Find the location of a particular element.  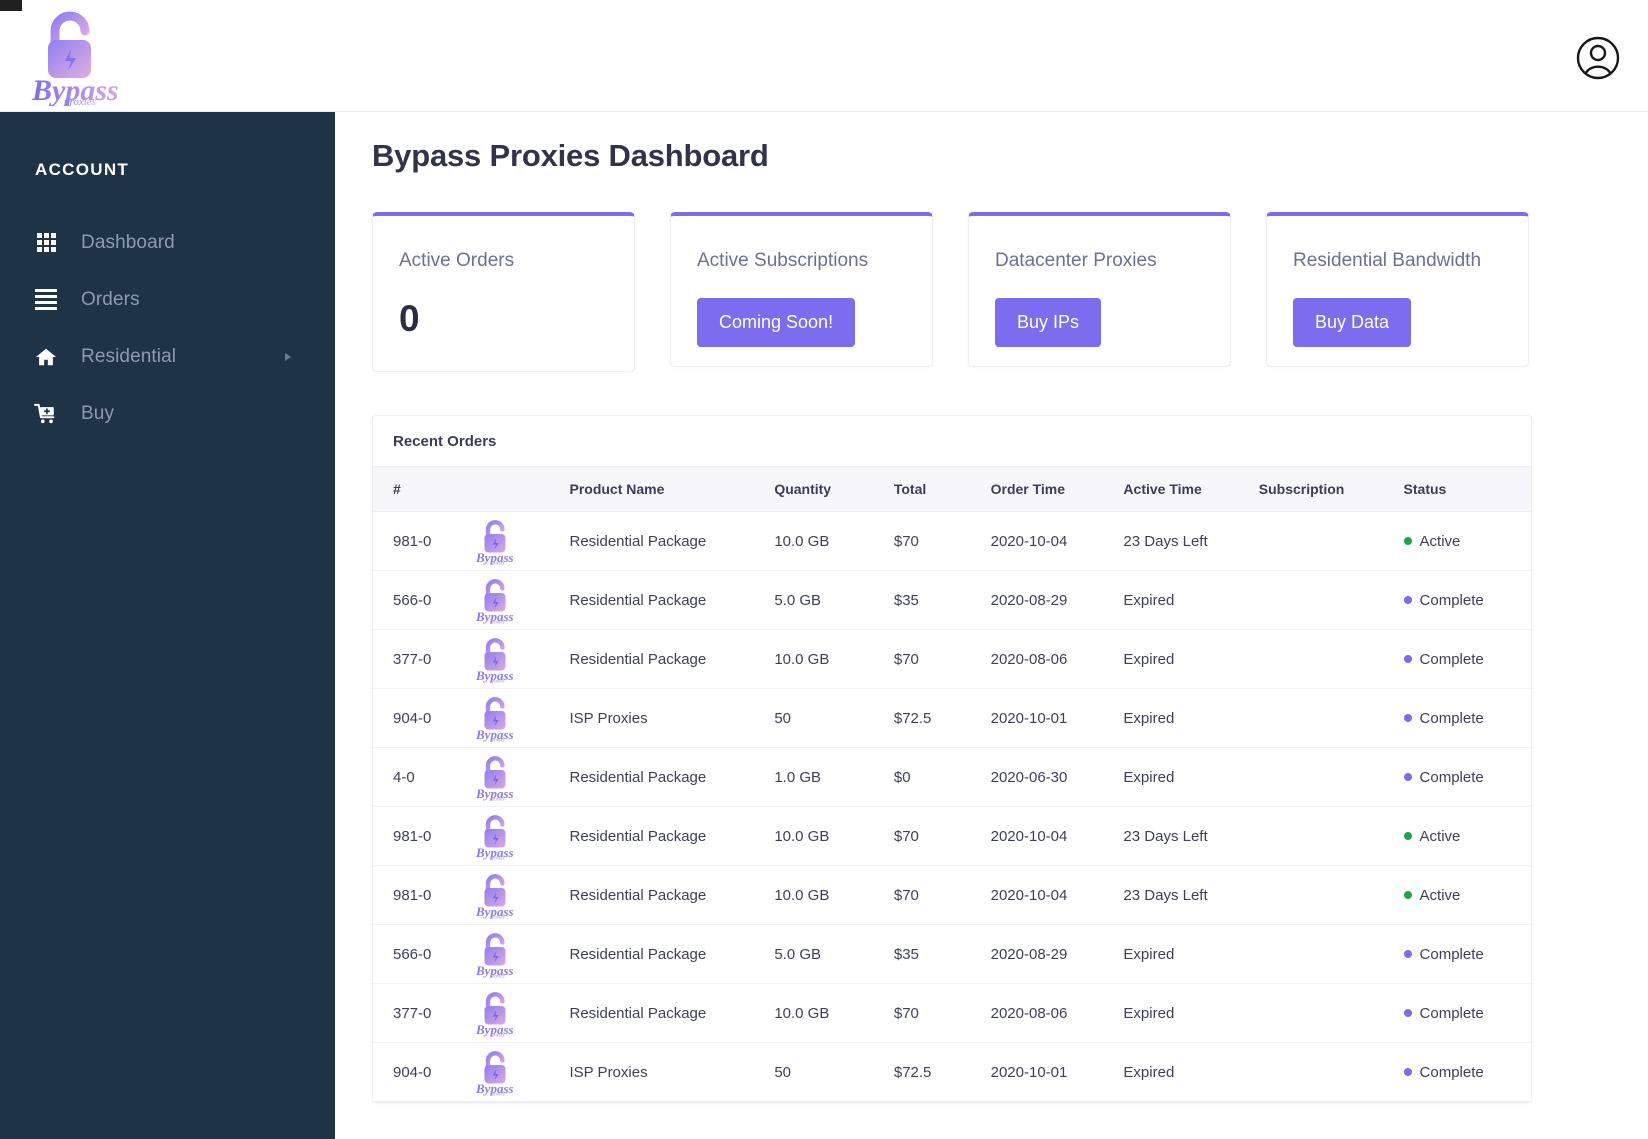

user-circle-icon is located at coordinates (1598, 58).